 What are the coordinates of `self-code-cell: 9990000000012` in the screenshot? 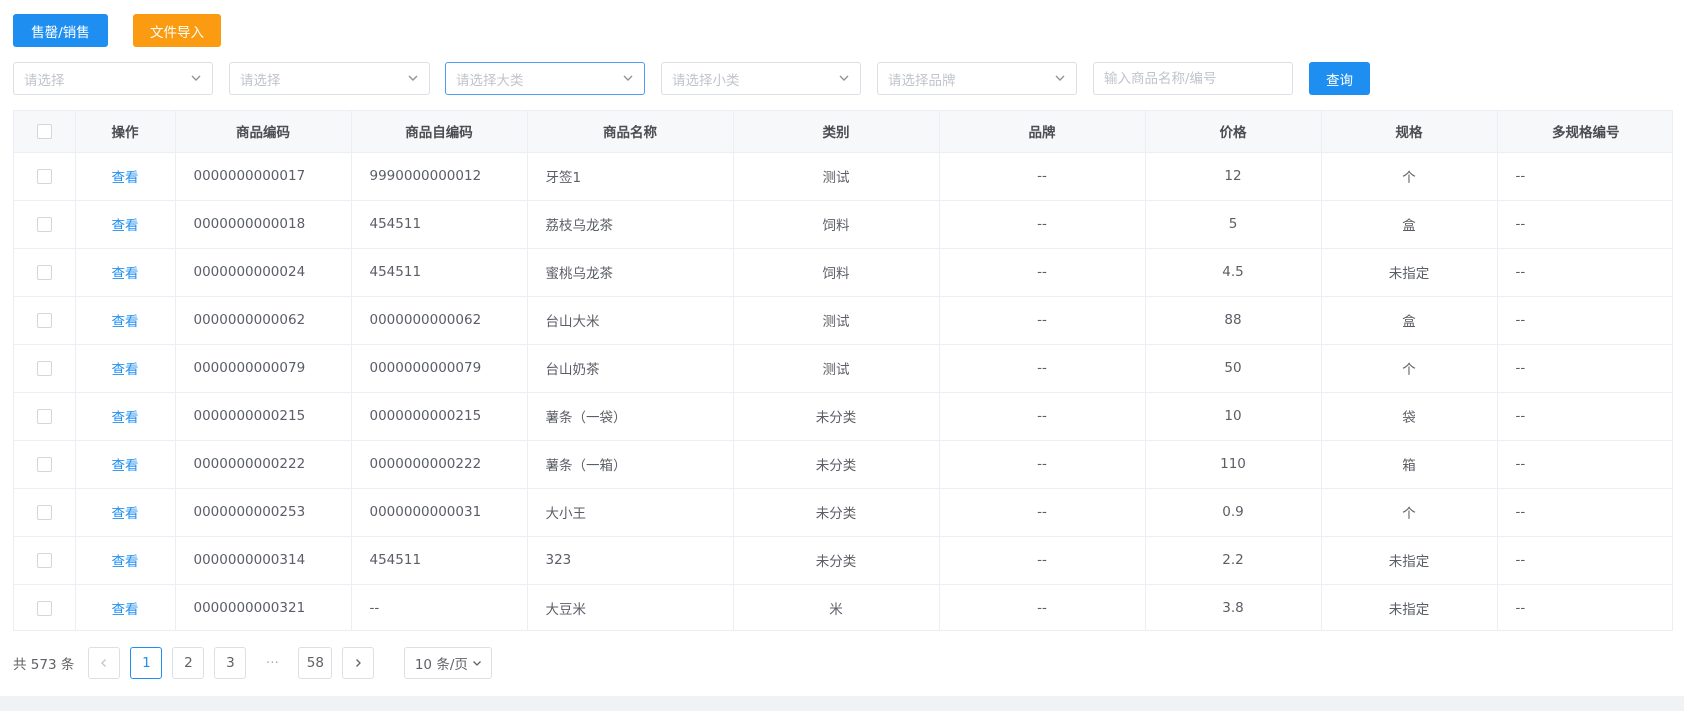 It's located at (439, 176).